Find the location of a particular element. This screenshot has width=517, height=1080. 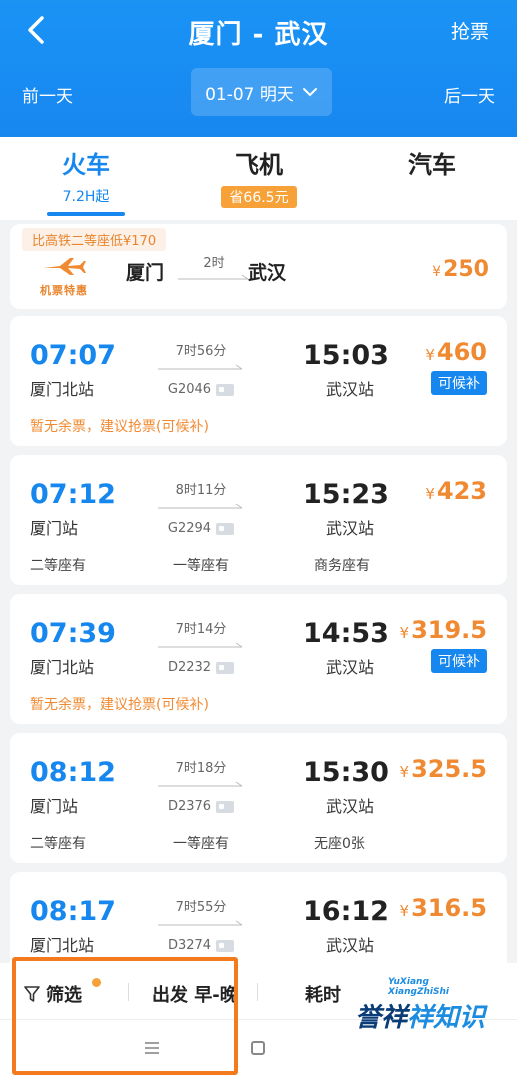

ticket-price-value: 325.5 is located at coordinates (449, 769).